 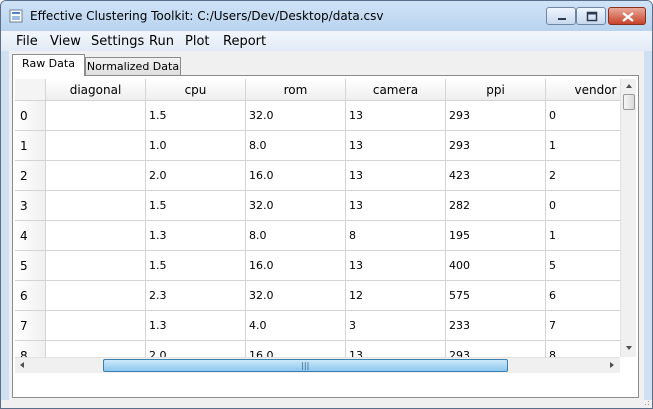 What do you see at coordinates (296, 90) in the screenshot?
I see `column-header-rom: rom` at bounding box center [296, 90].